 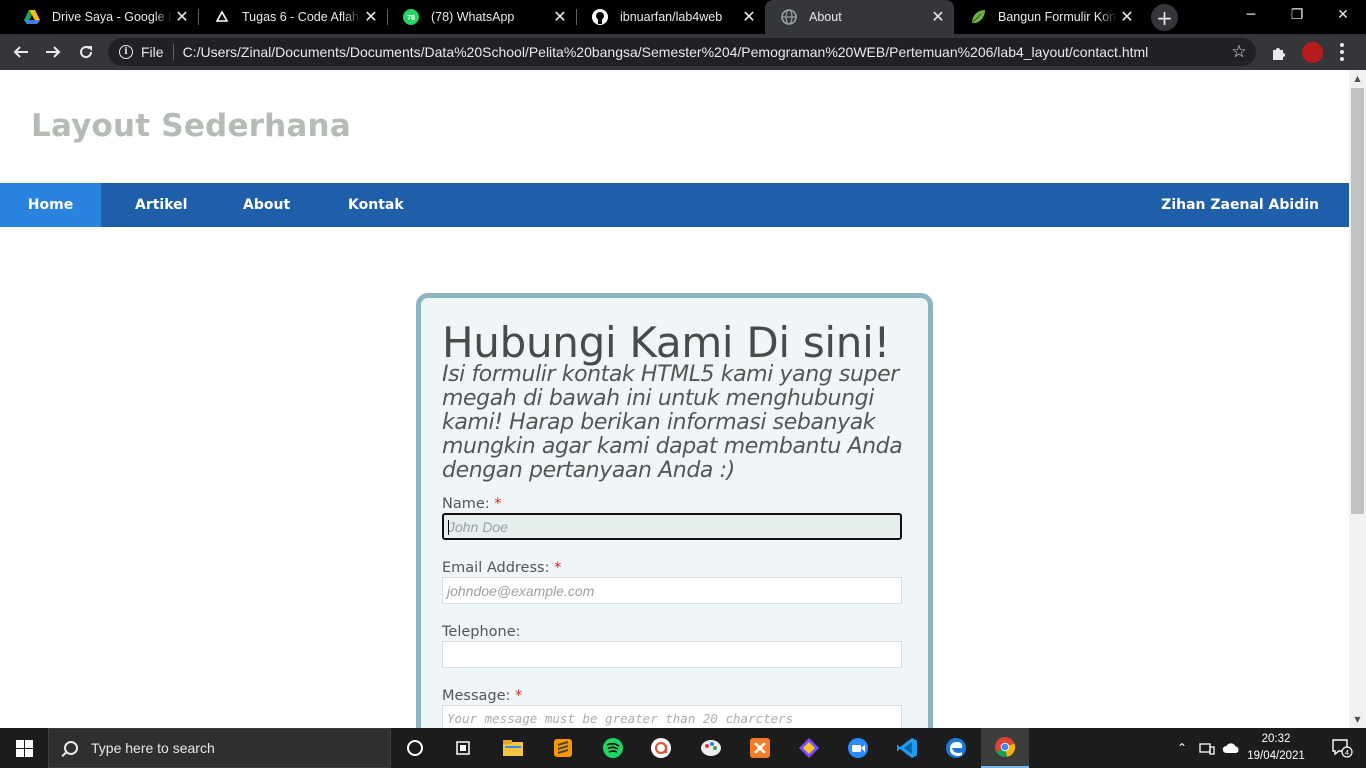 What do you see at coordinates (513, 748) in the screenshot?
I see `file-explorer-icon` at bounding box center [513, 748].